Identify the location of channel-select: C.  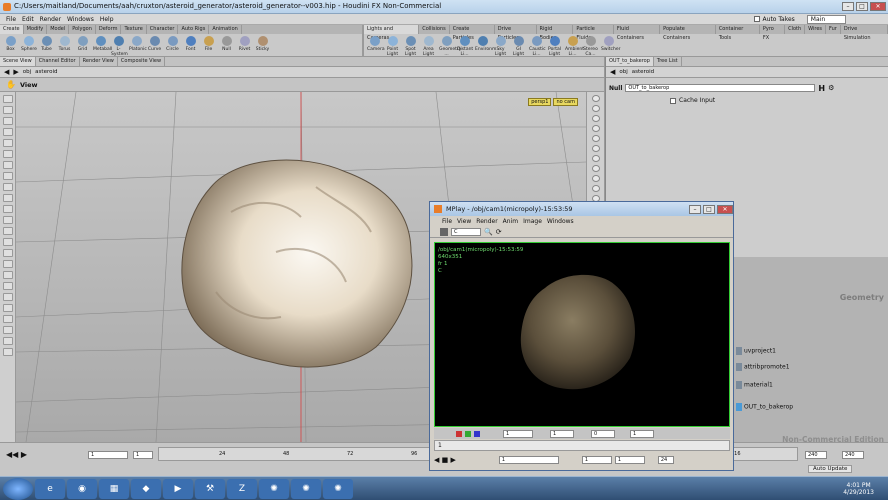
(466, 231).